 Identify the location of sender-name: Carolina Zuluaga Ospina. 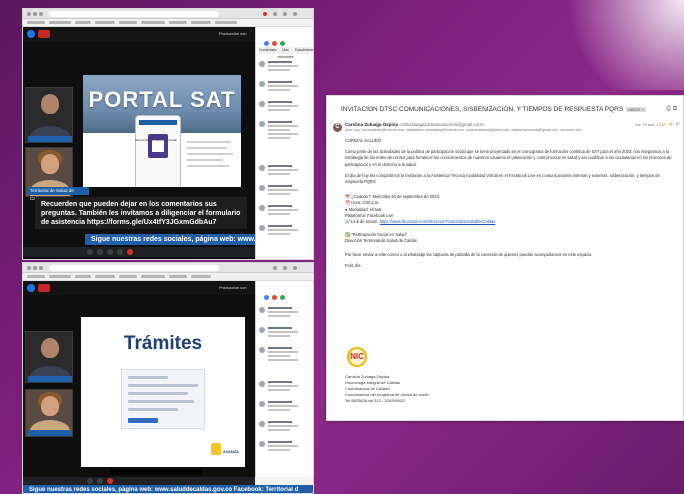
(372, 124).